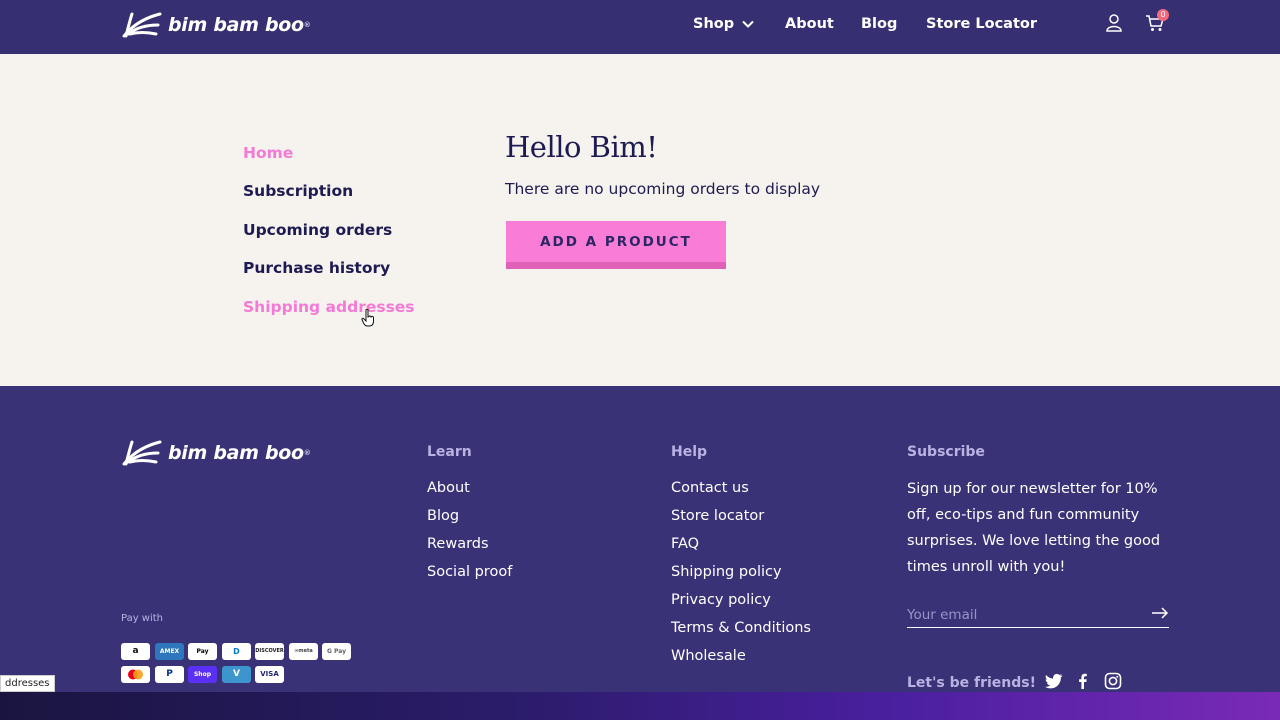  Describe the element at coordinates (268, 153) in the screenshot. I see `account-nav-home: Home` at that location.